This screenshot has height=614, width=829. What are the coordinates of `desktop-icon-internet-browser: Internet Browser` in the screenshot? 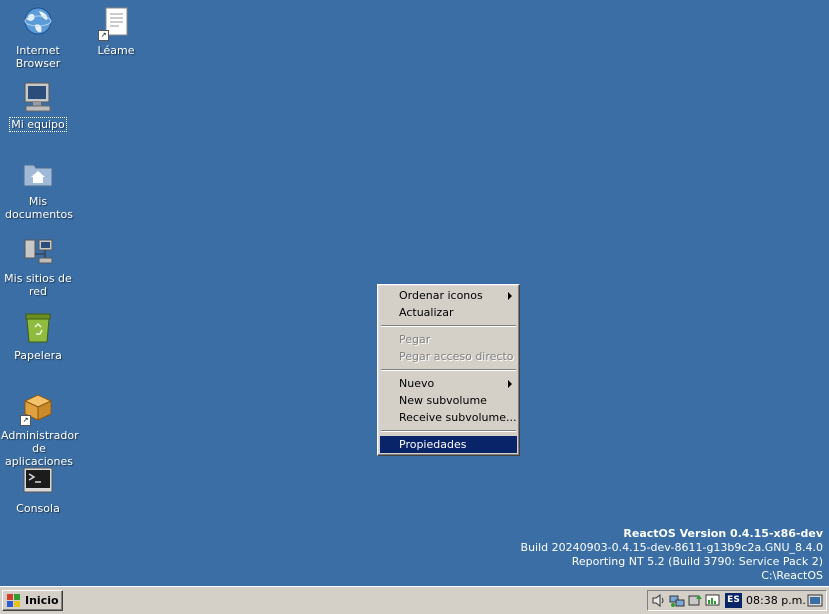 It's located at (38, 38).